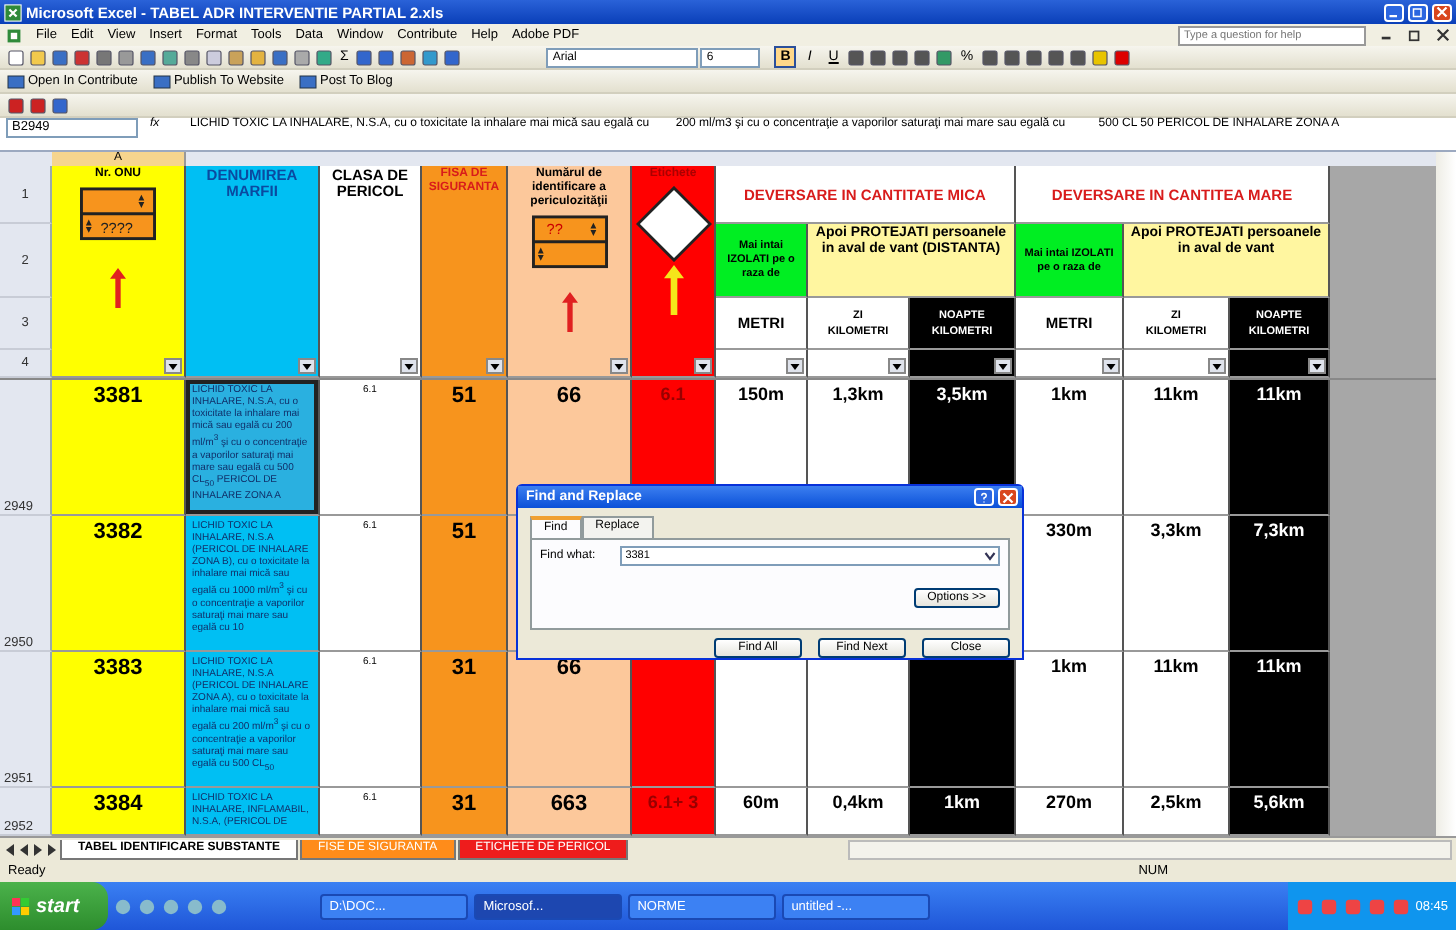 The image size is (1456, 930). Describe the element at coordinates (674, 812) in the screenshot. I see `table-cell: 6.1+ 3` at that location.